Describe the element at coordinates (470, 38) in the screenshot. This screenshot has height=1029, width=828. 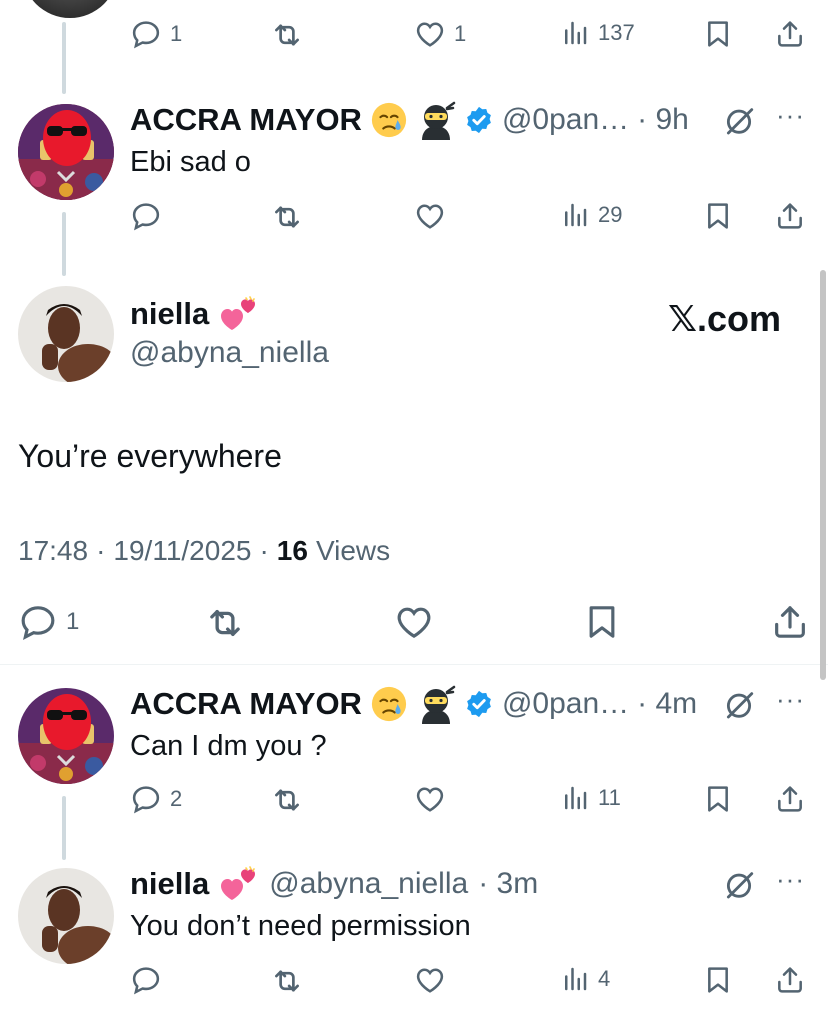
I see `action-bar-top: 1 1 137` at that location.